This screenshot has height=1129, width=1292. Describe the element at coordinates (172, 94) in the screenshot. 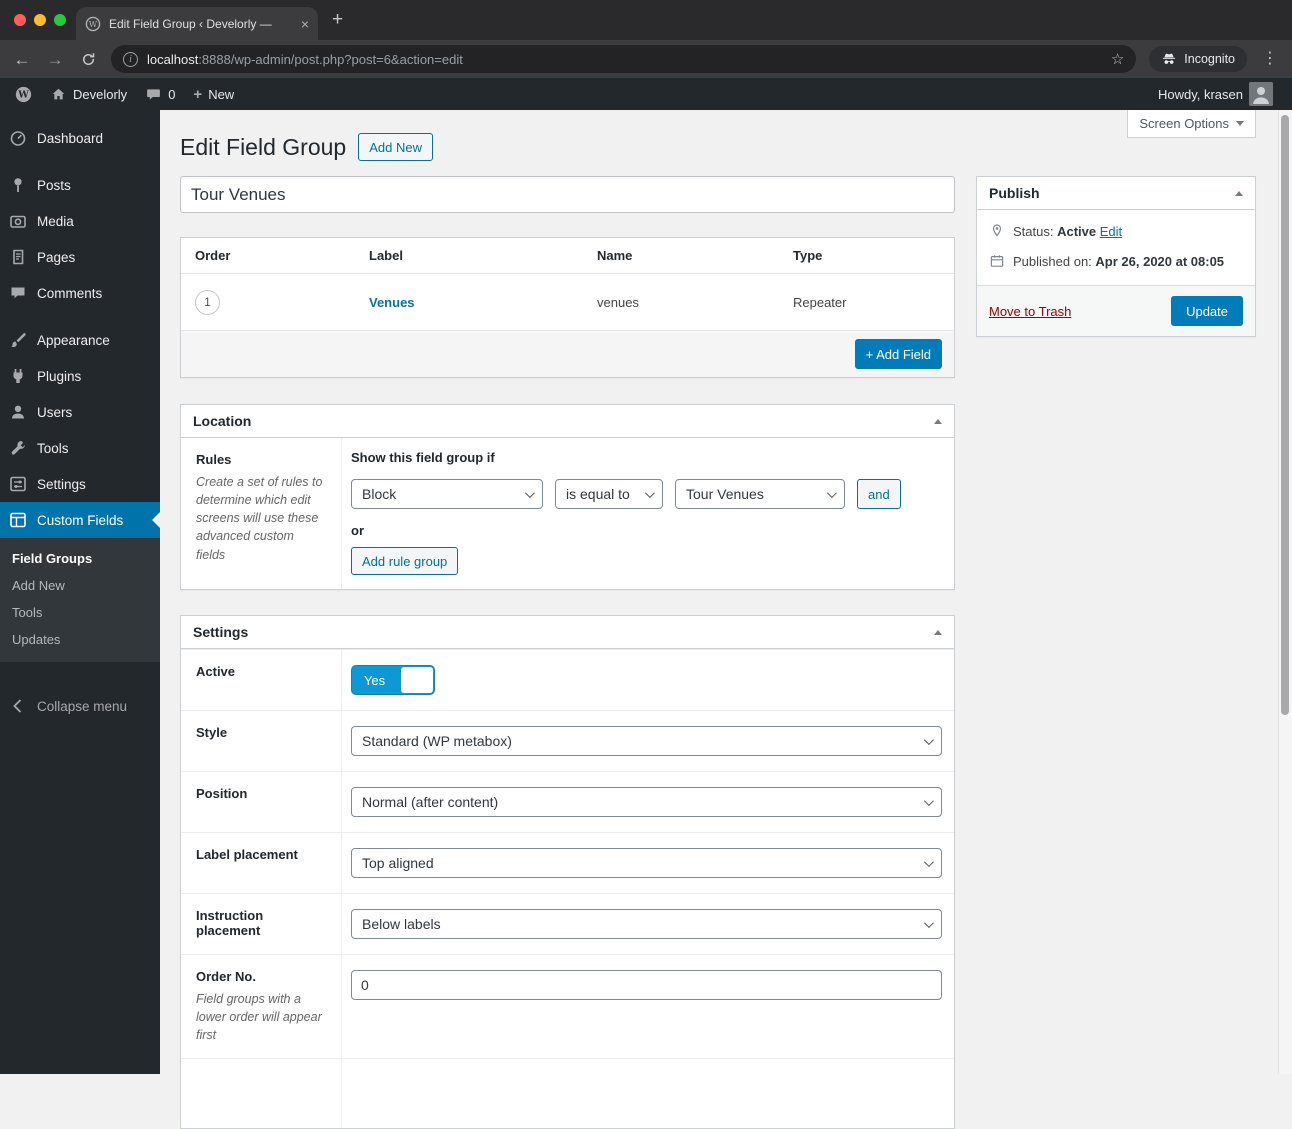

I see `comment-count: 0` at that location.